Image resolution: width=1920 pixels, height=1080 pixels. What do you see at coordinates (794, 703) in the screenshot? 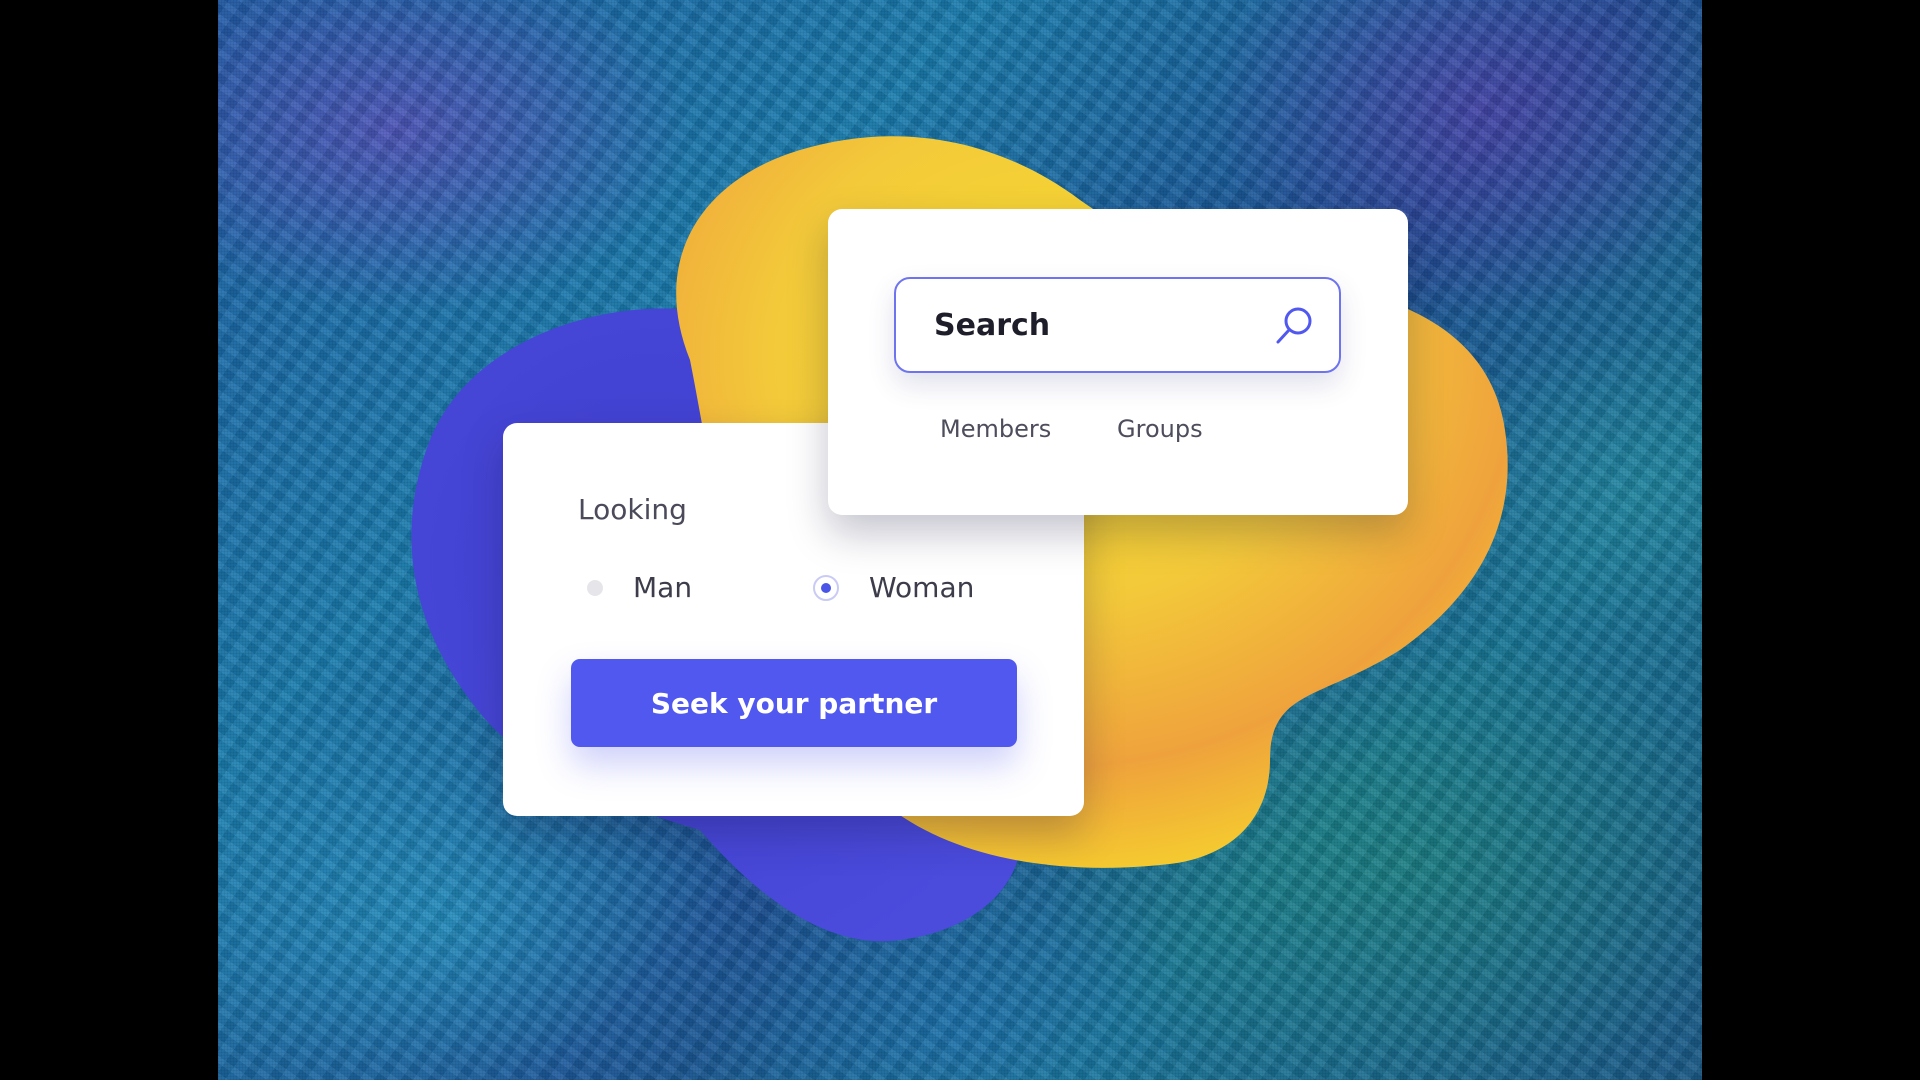
I see `seek-partner-button: Seek your partner` at bounding box center [794, 703].